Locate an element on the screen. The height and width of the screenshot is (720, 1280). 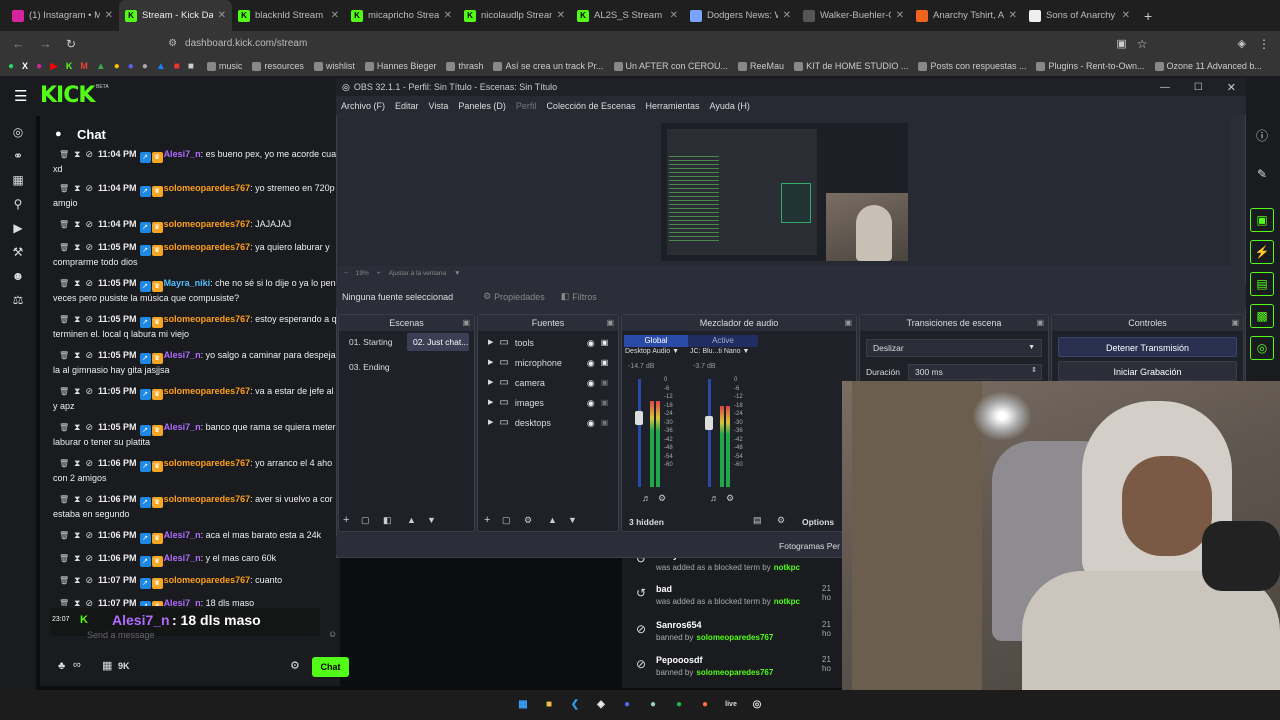
star-icon: ☆ is located at coordinates (1142, 44).